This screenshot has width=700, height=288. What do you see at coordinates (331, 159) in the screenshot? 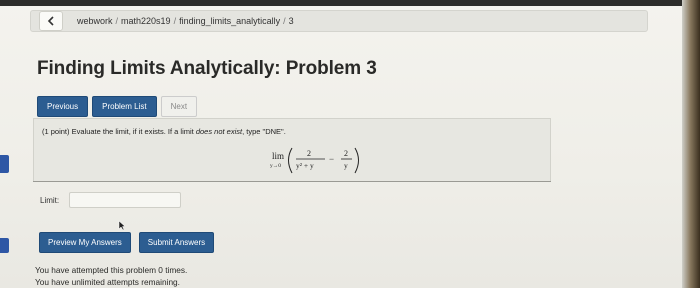
I see `minus-sign: −` at bounding box center [331, 159].